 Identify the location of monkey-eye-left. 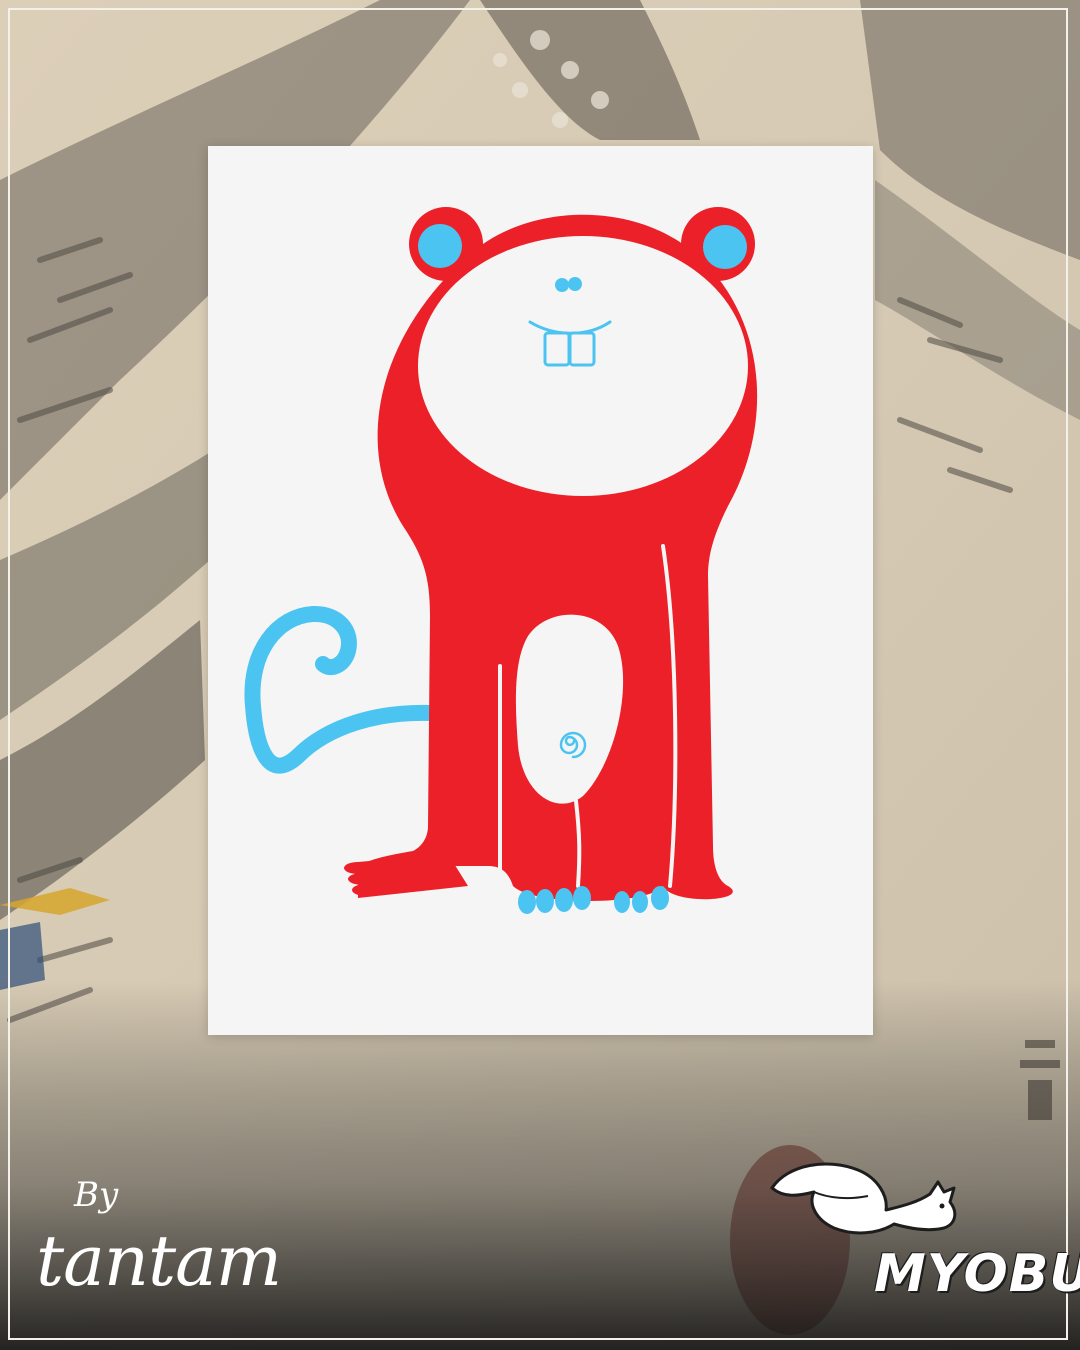
(562, 285).